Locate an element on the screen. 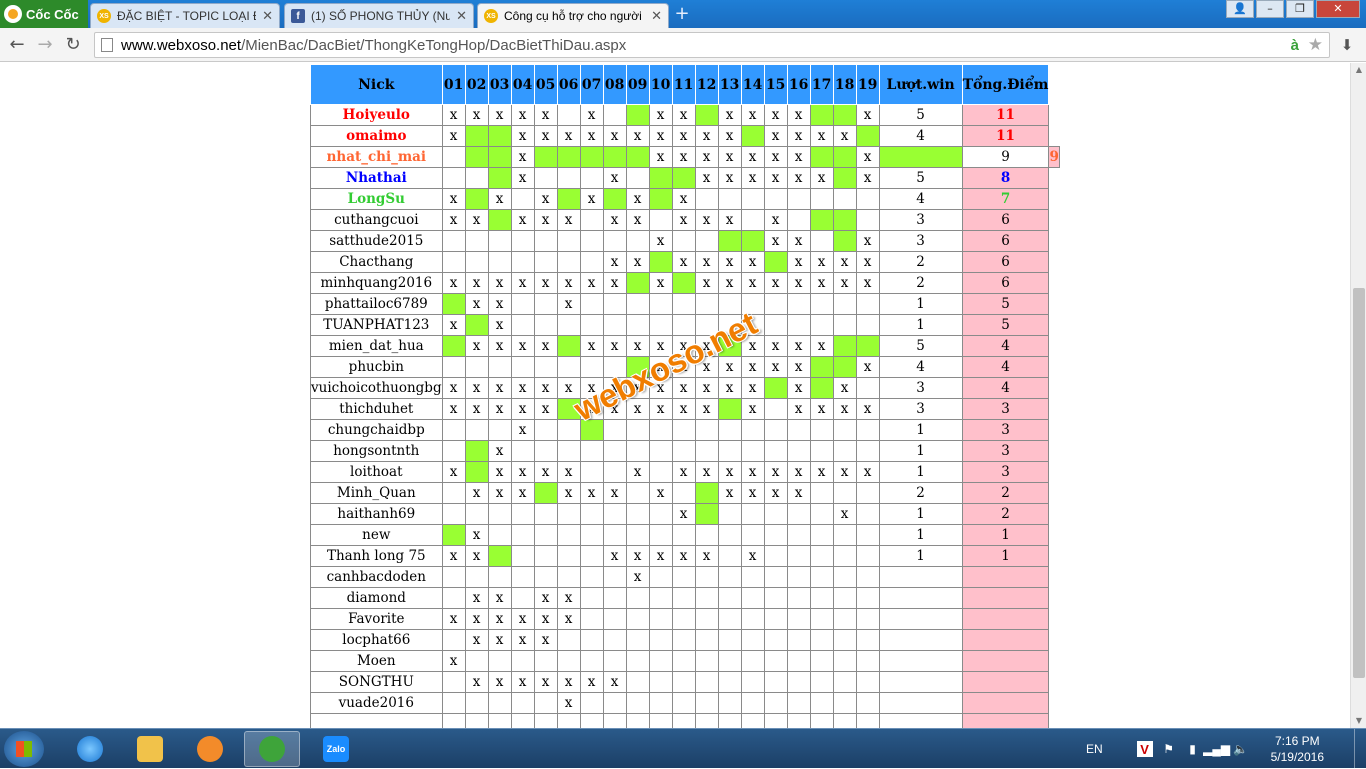 The height and width of the screenshot is (769, 1366). maximize-button: ❐ is located at coordinates (1300, 9).